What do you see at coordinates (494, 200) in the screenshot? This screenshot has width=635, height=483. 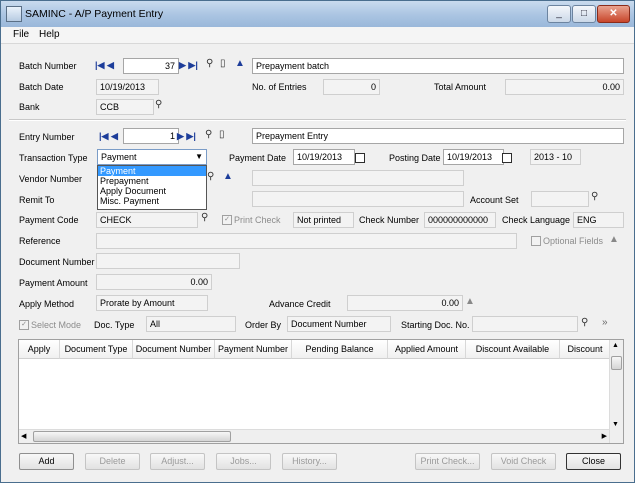 I see `account-set-label: Account Set` at bounding box center [494, 200].